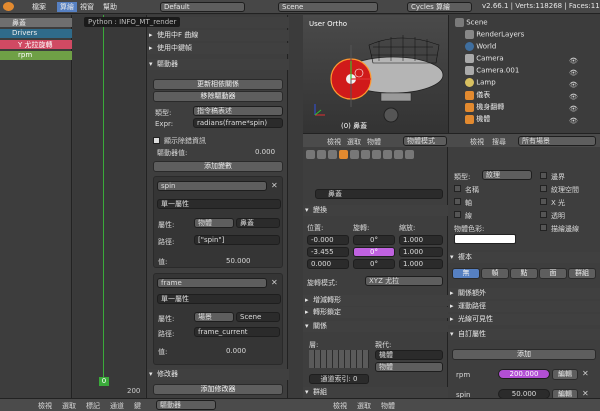 The image size is (600, 411). I want to click on panel-header: 變換, so click(375, 210).